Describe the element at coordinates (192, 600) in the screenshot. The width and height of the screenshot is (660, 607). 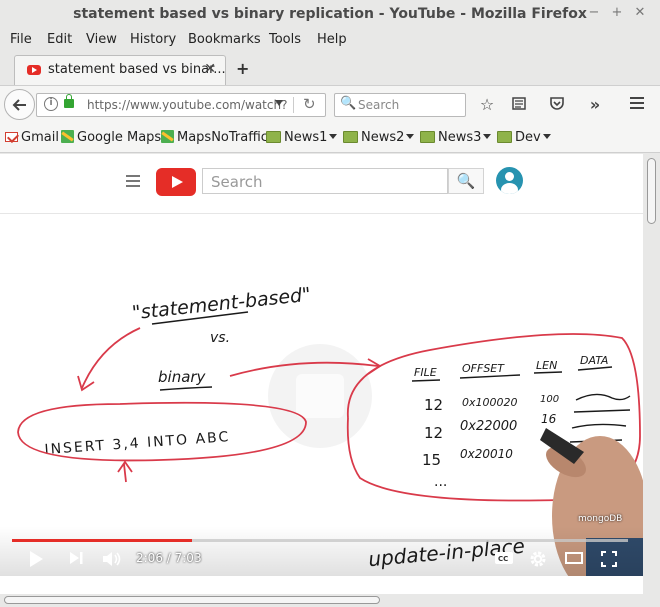
I see `horizontal-scrollbar-thumb` at that location.